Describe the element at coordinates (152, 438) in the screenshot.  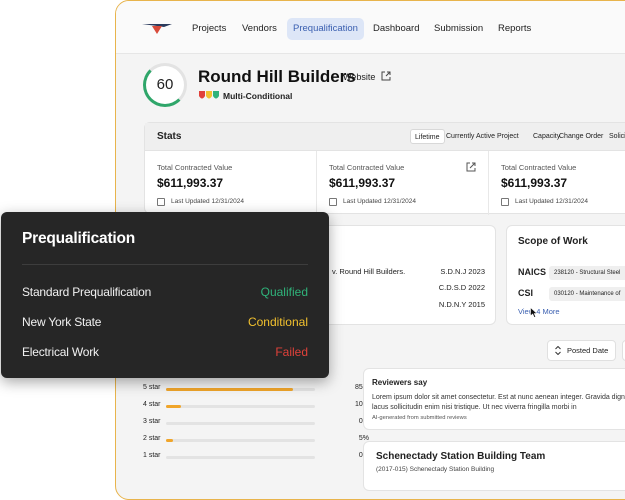
I see `rating-label: 2 star` at that location.